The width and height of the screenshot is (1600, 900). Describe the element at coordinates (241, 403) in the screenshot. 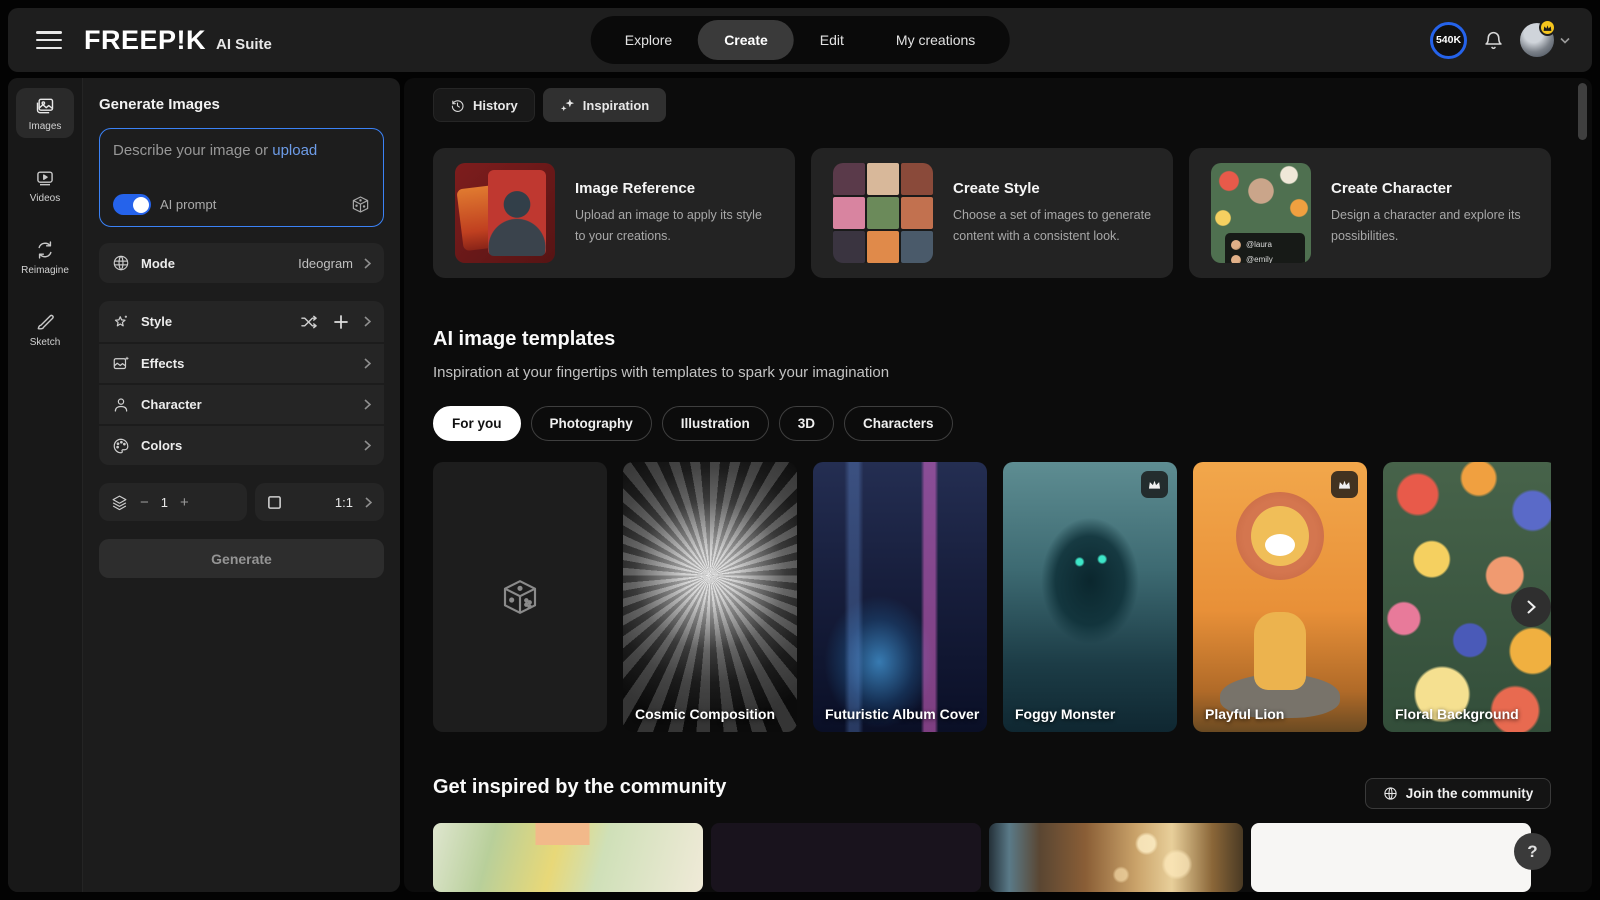

I see `character-row: Character` at that location.